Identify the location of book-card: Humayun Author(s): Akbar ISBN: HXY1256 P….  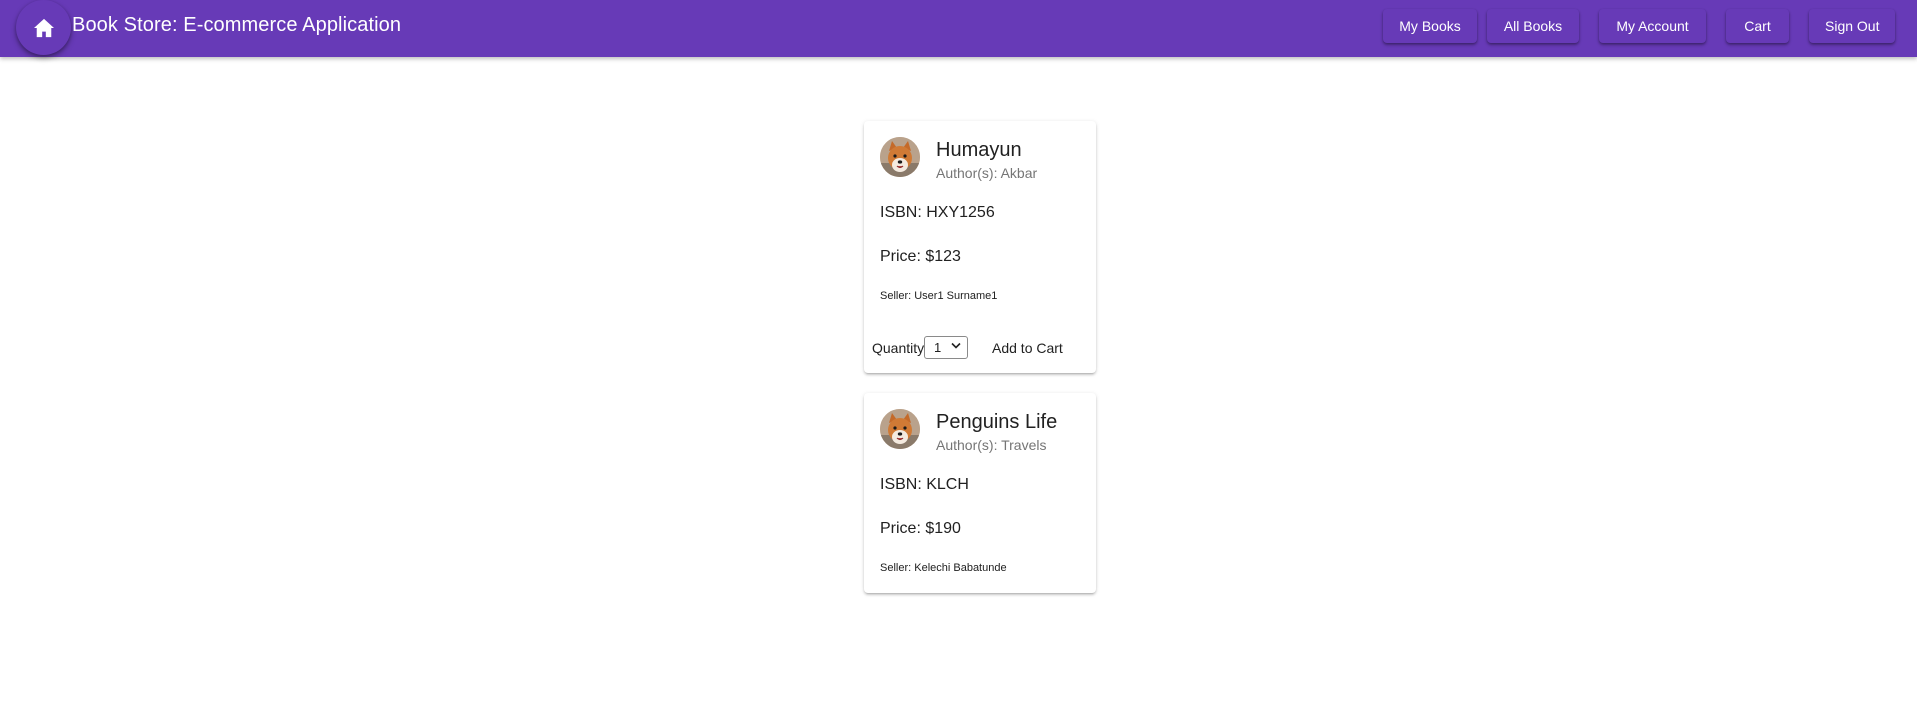
(980, 247).